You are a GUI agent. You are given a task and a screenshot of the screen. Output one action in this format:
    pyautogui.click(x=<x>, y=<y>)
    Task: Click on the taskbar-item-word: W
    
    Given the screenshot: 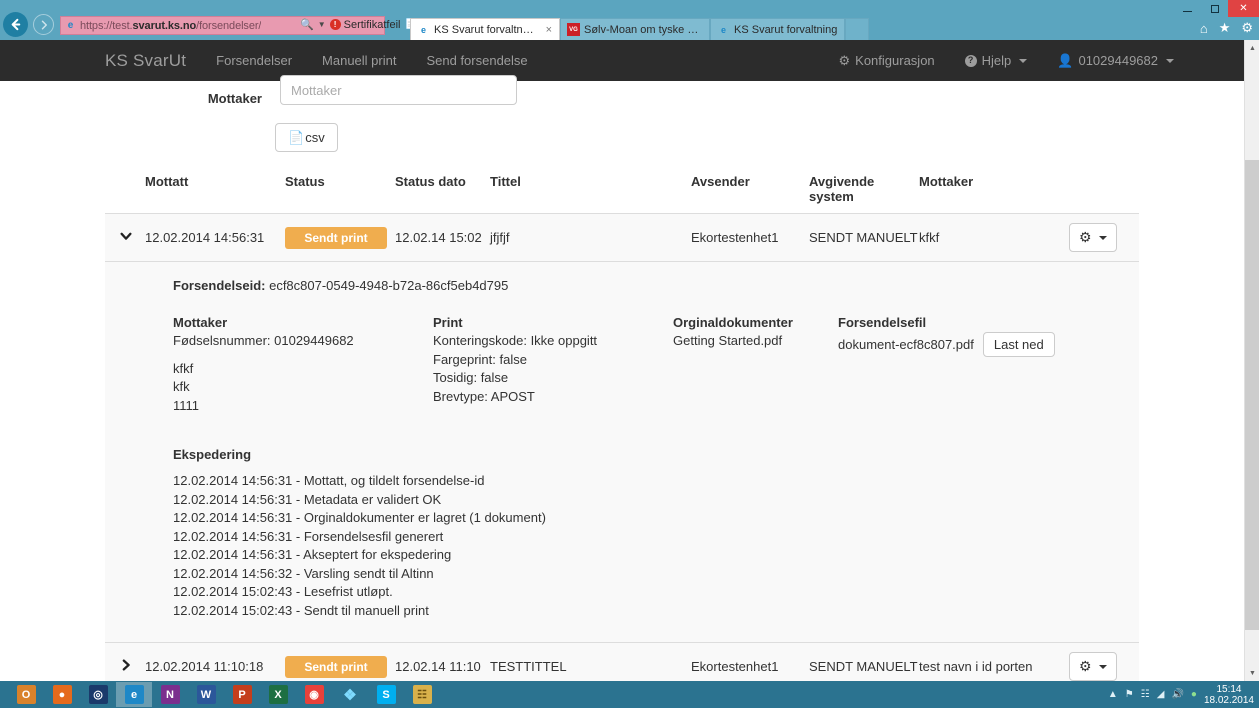 What is the action you would take?
    pyautogui.click(x=206, y=694)
    